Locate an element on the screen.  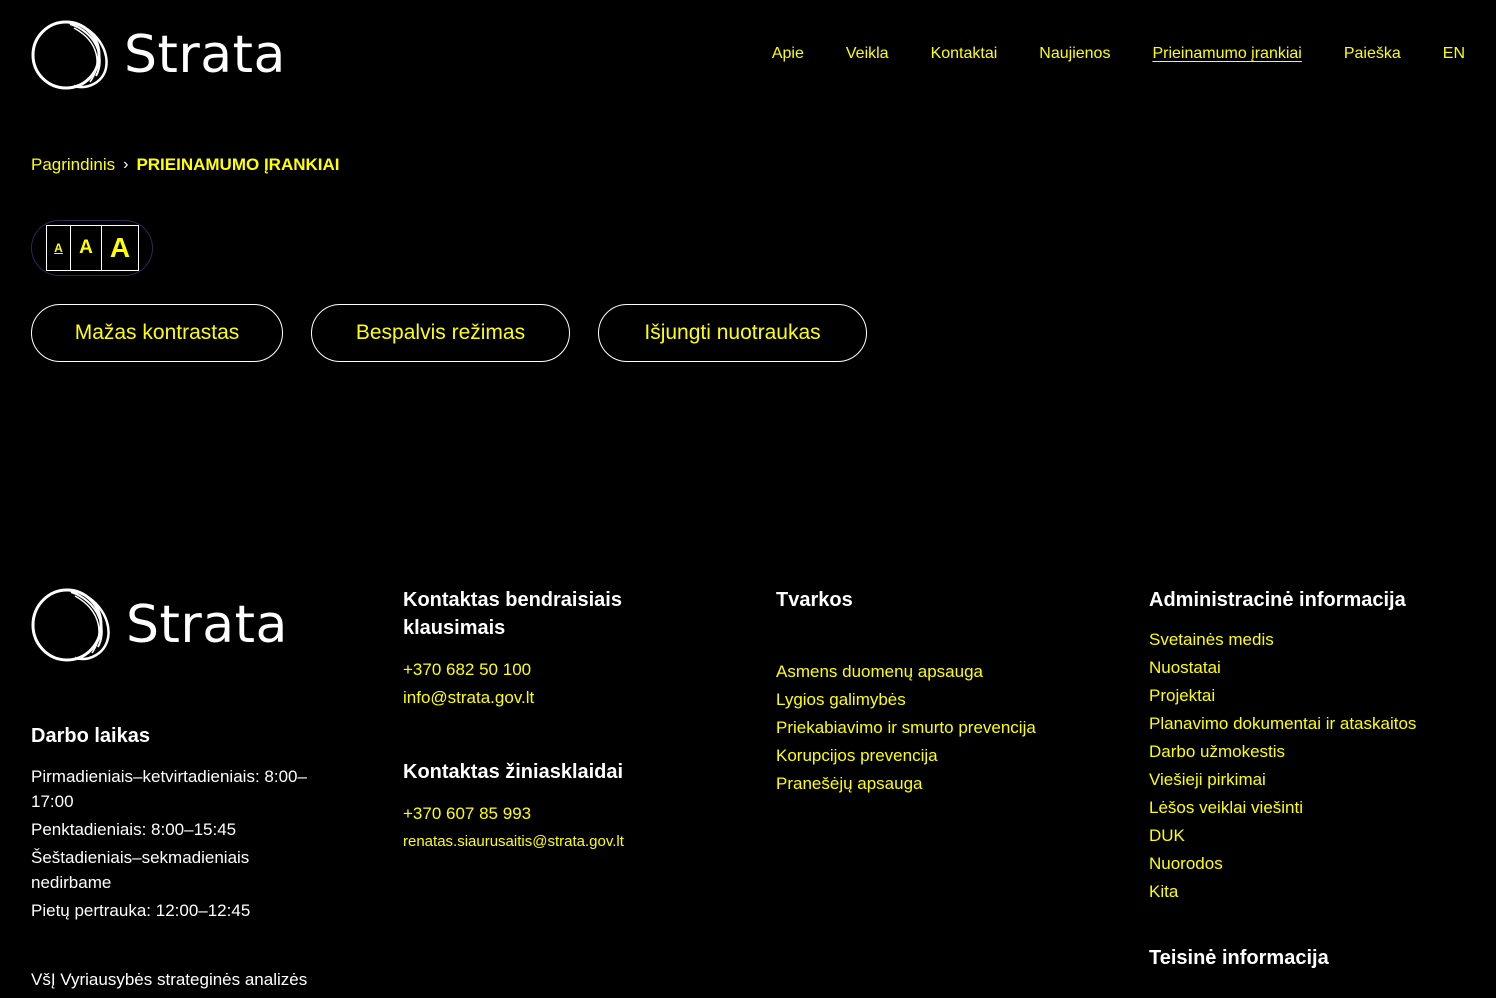
policies-title: Tvarkos is located at coordinates (814, 600).